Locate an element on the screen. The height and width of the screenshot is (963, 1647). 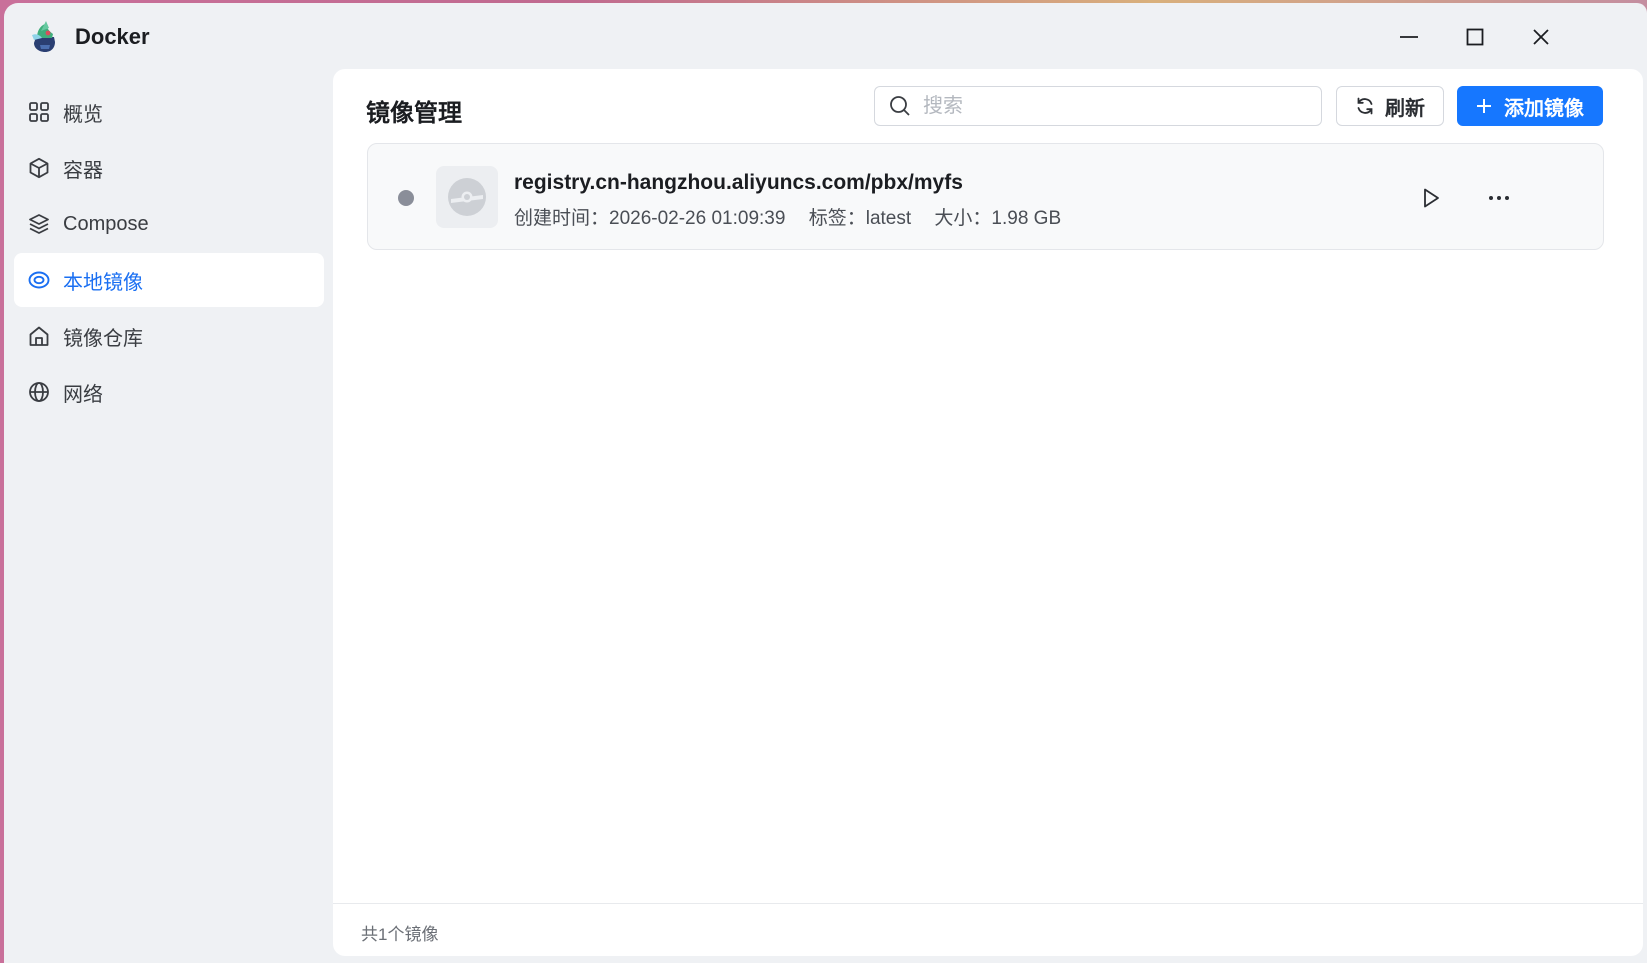
home-icon is located at coordinates (39, 336).